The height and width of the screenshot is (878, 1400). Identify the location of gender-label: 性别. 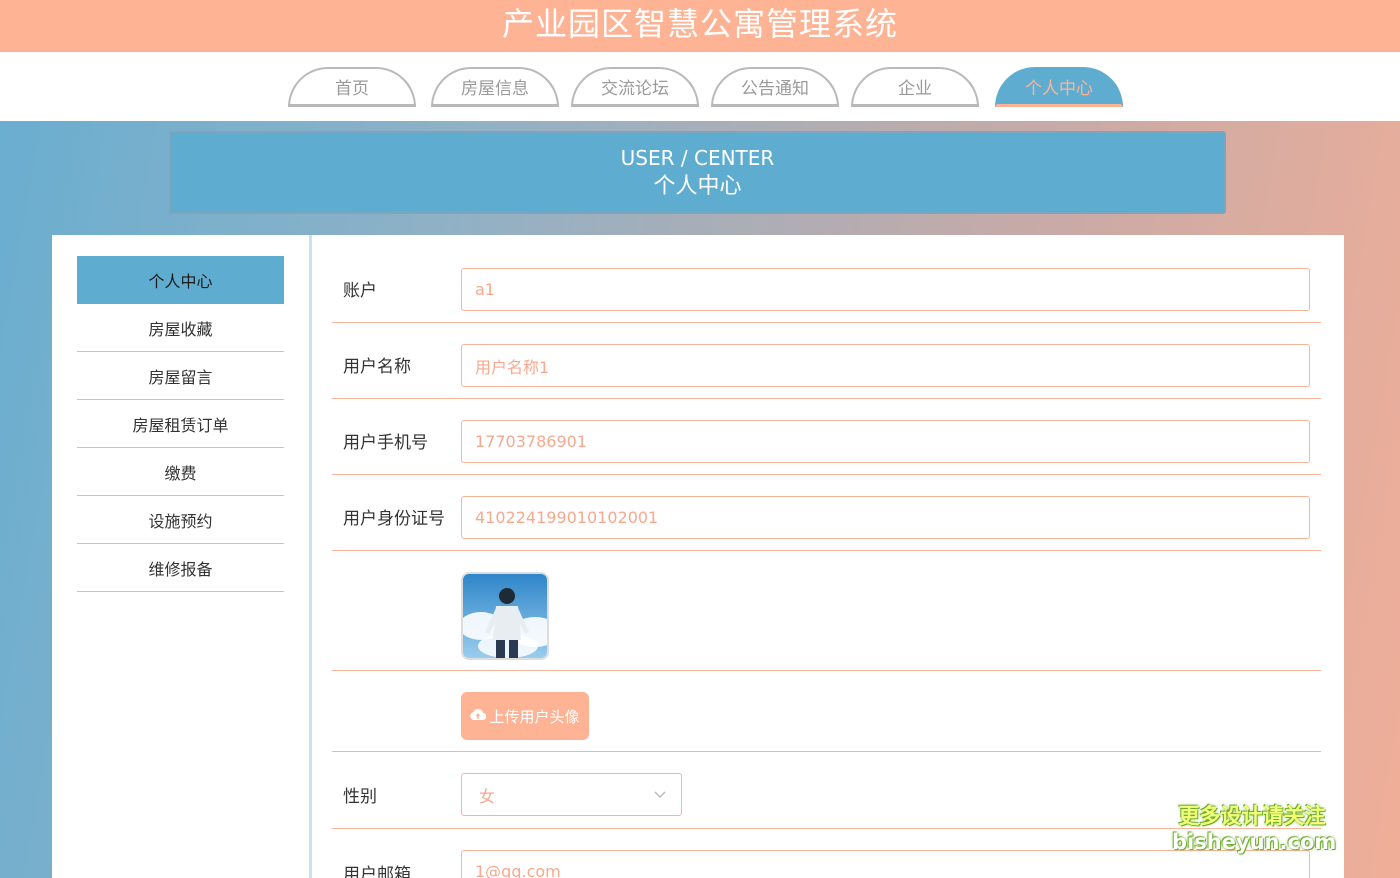
(360, 797).